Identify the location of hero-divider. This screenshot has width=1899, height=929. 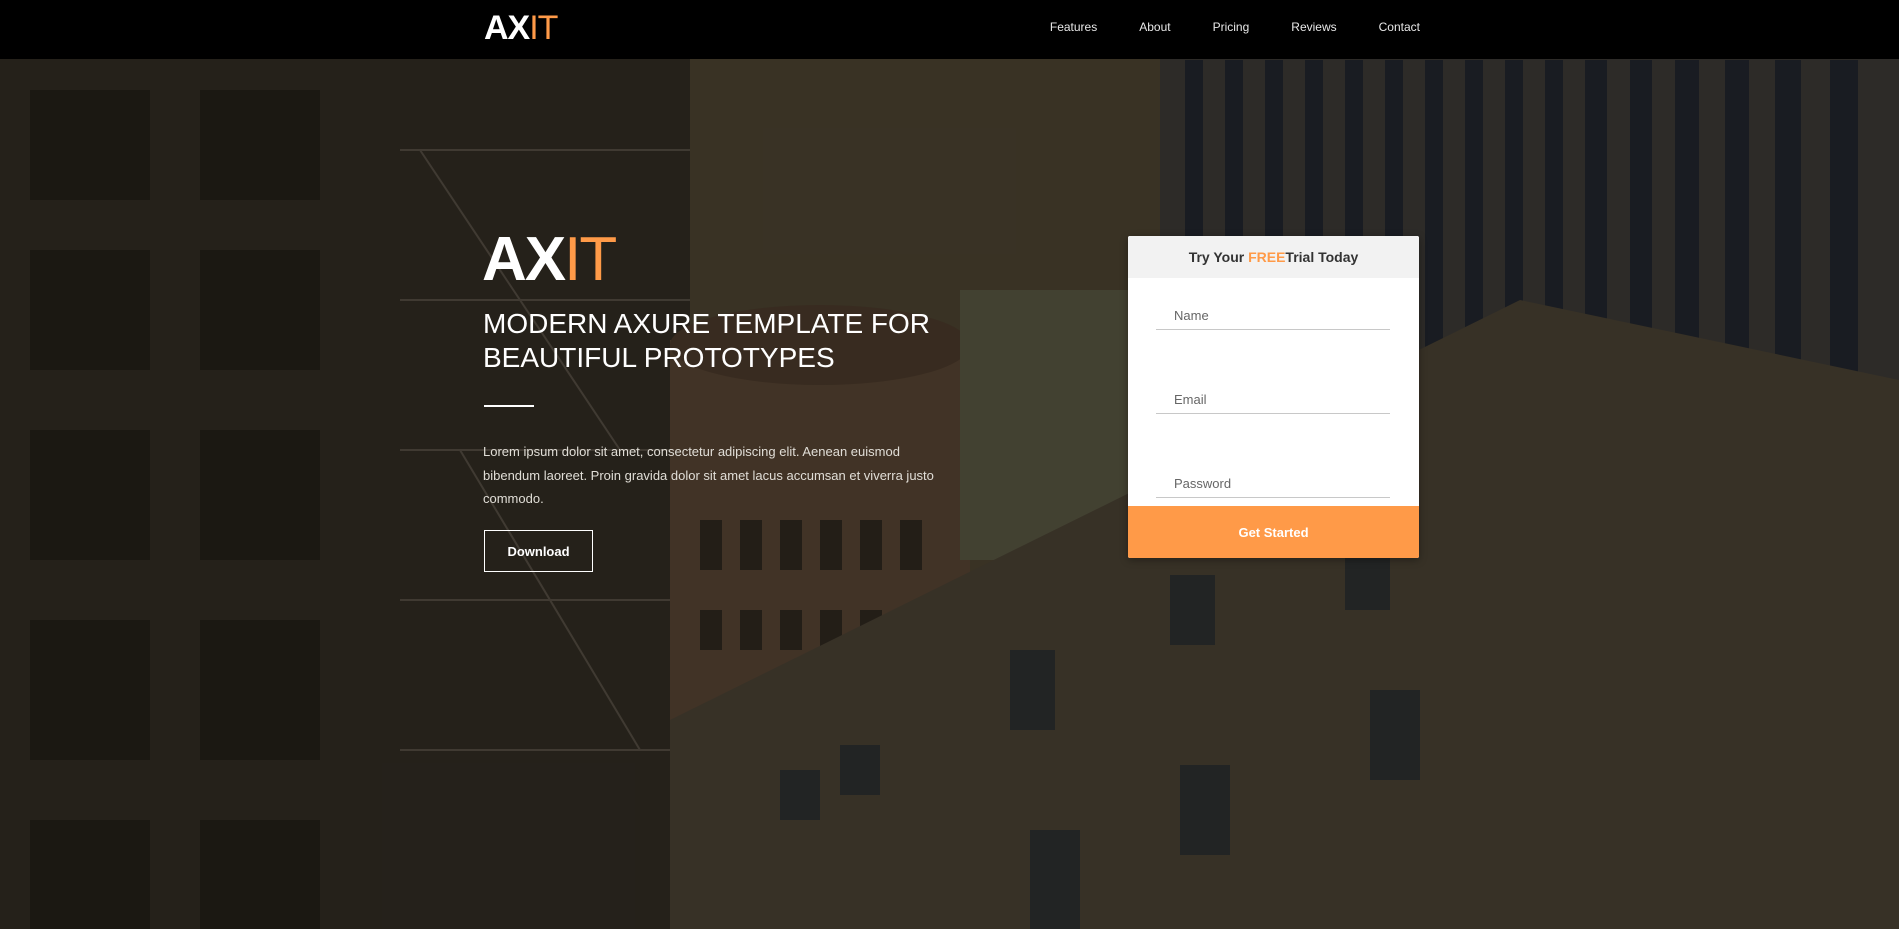
(509, 406).